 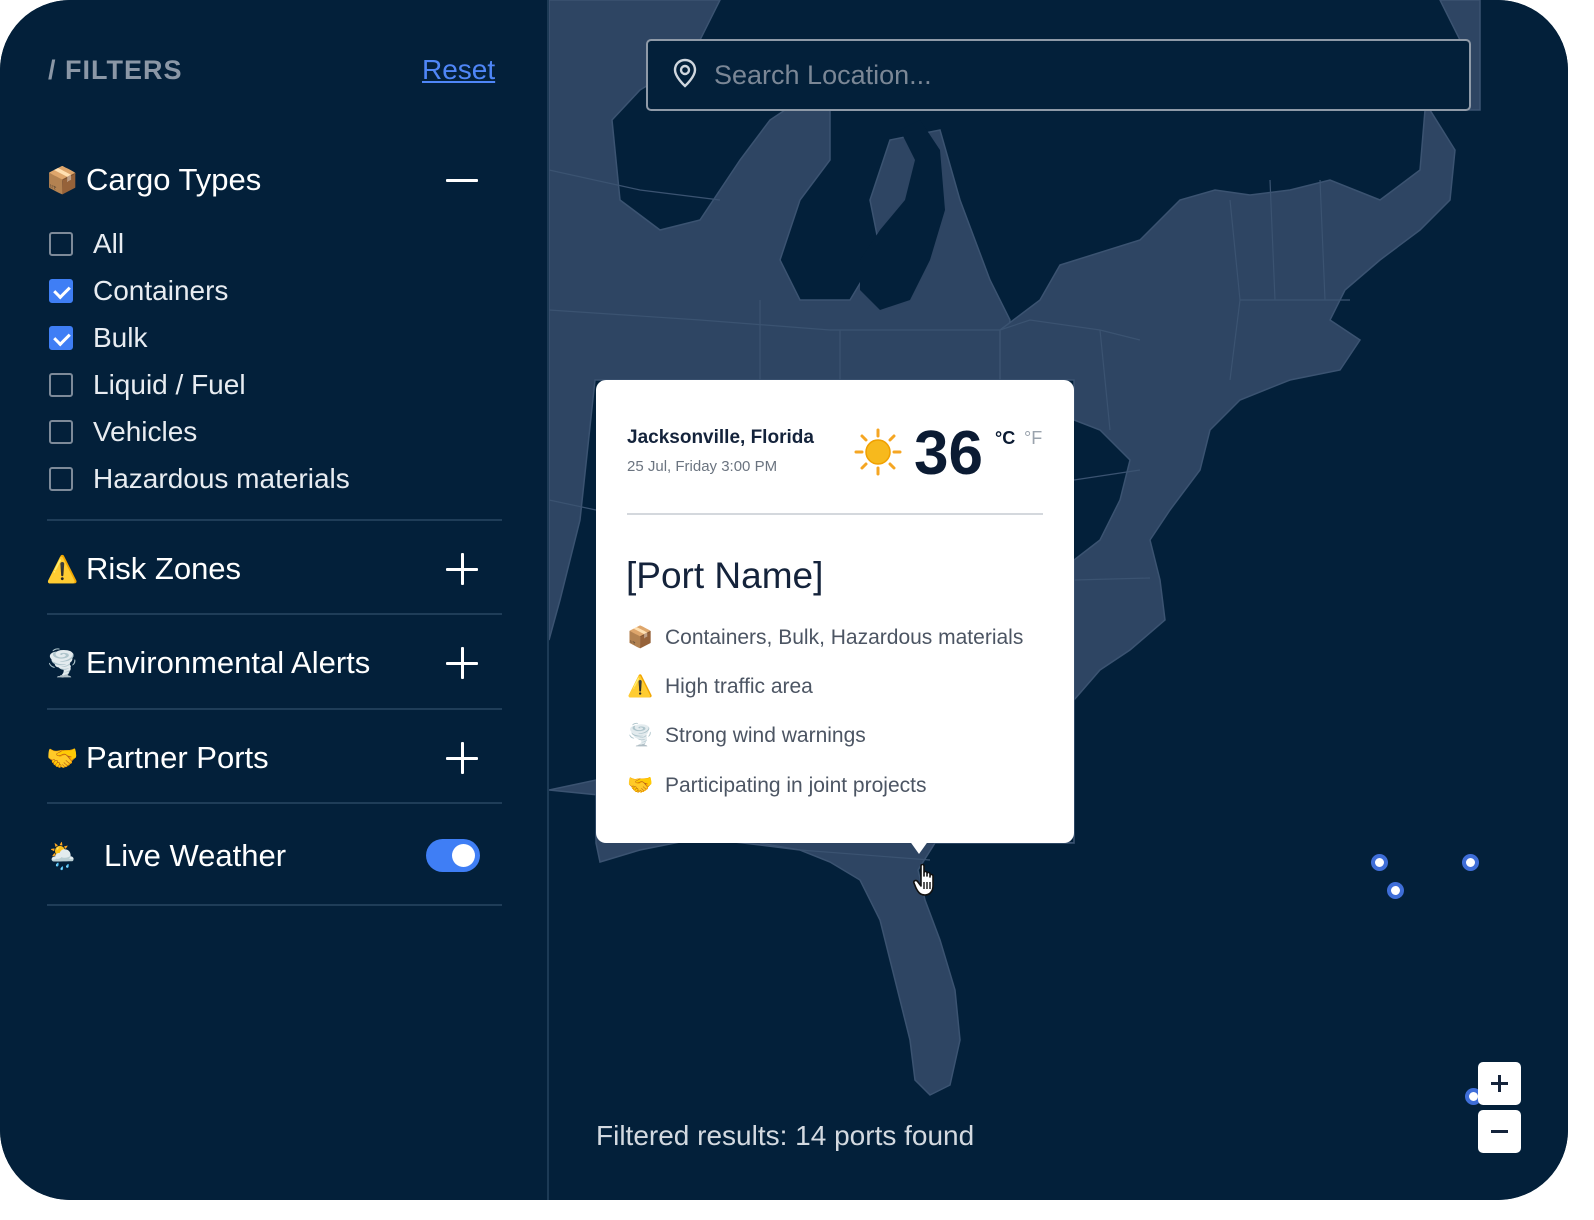 What do you see at coordinates (169, 384) in the screenshot?
I see `option-label: Liquid / Fuel` at bounding box center [169, 384].